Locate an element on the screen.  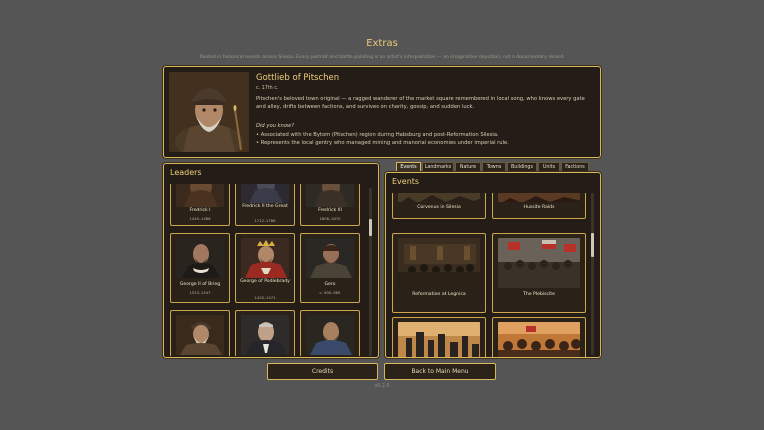
leader-card: George of Podiebrady 1420–1471 is located at coordinates (265, 268).